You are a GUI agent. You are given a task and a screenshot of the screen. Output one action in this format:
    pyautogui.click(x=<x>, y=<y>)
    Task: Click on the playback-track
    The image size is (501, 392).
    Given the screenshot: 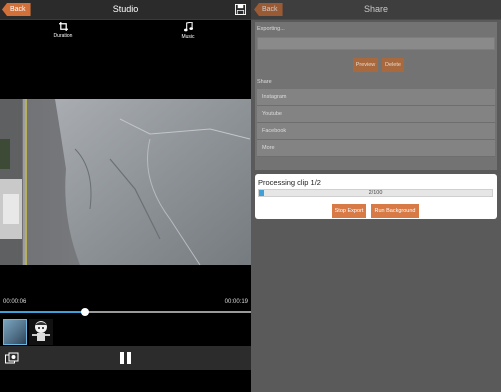 What is the action you would take?
    pyautogui.click(x=125, y=312)
    